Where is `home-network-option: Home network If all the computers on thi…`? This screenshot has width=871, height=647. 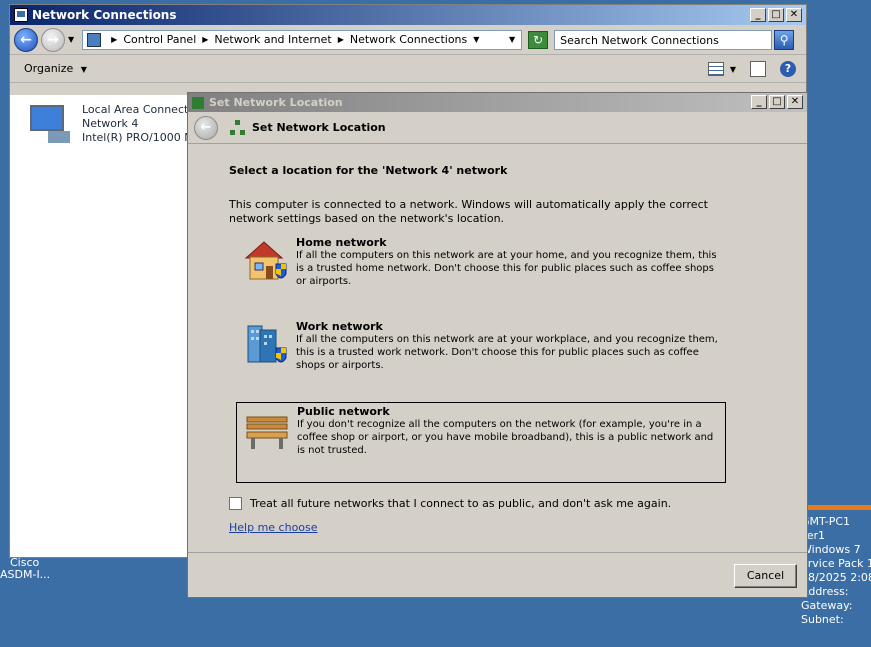 home-network-option: Home network If all the computers on thi… is located at coordinates (481, 271).